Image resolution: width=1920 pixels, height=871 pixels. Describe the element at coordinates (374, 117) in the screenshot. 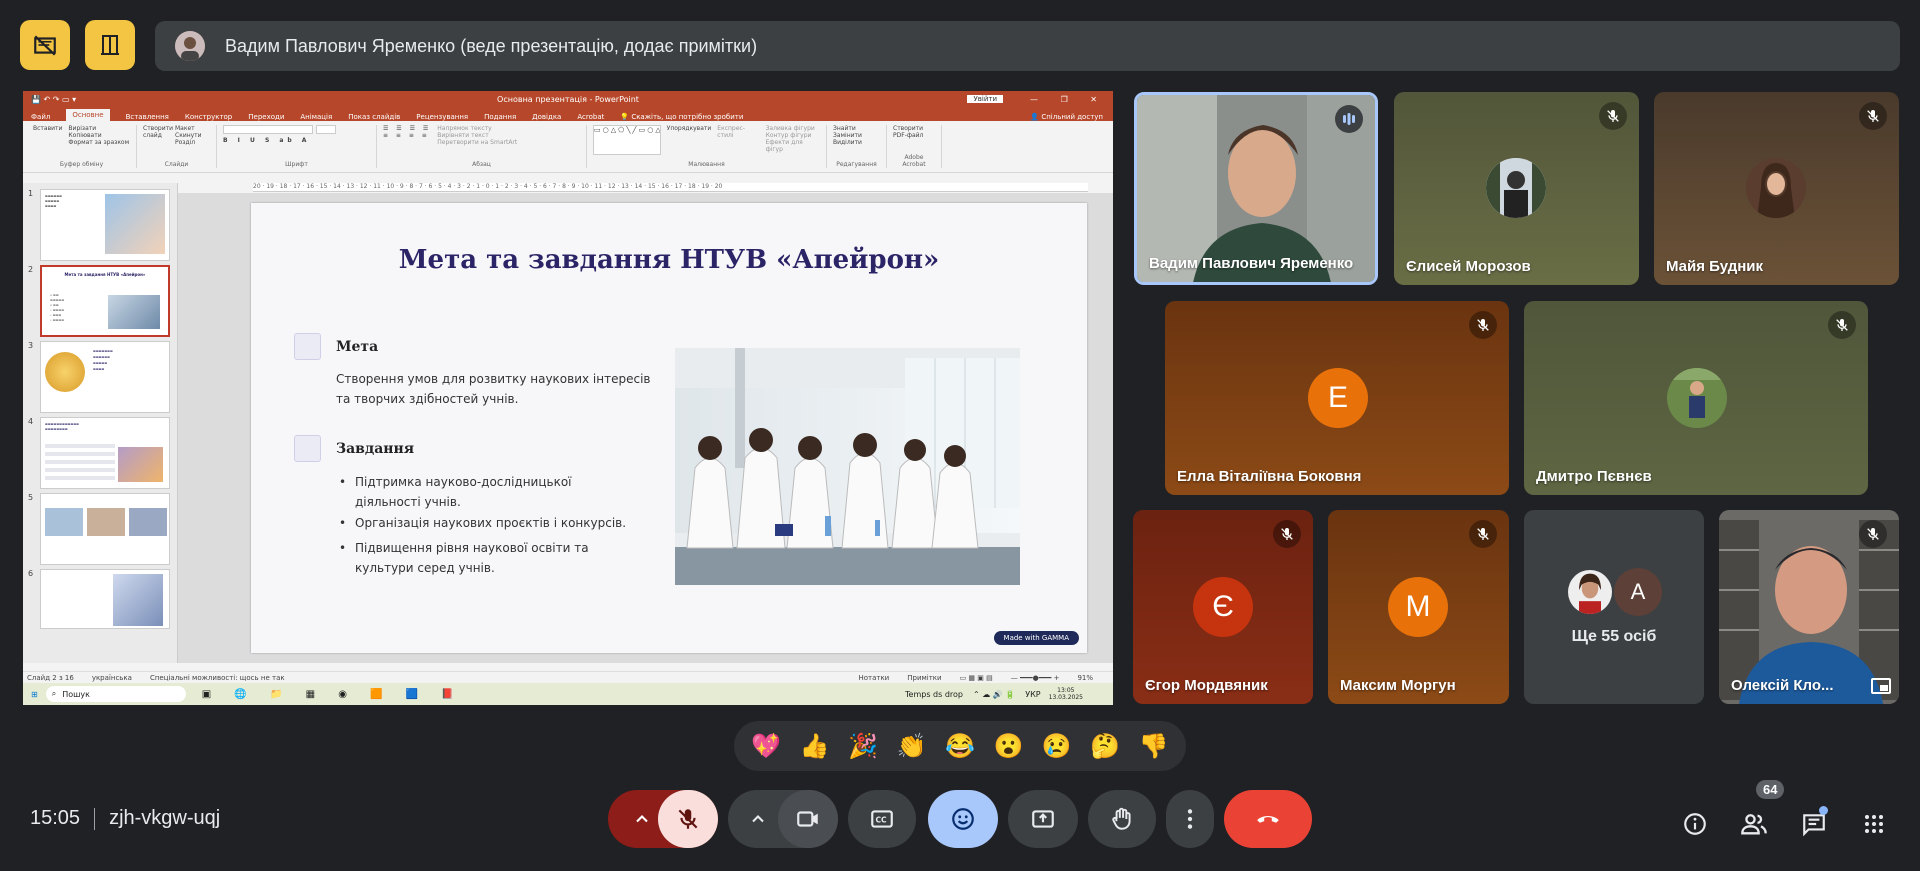

I see `menu-slideshow: Показ слайдів` at that location.